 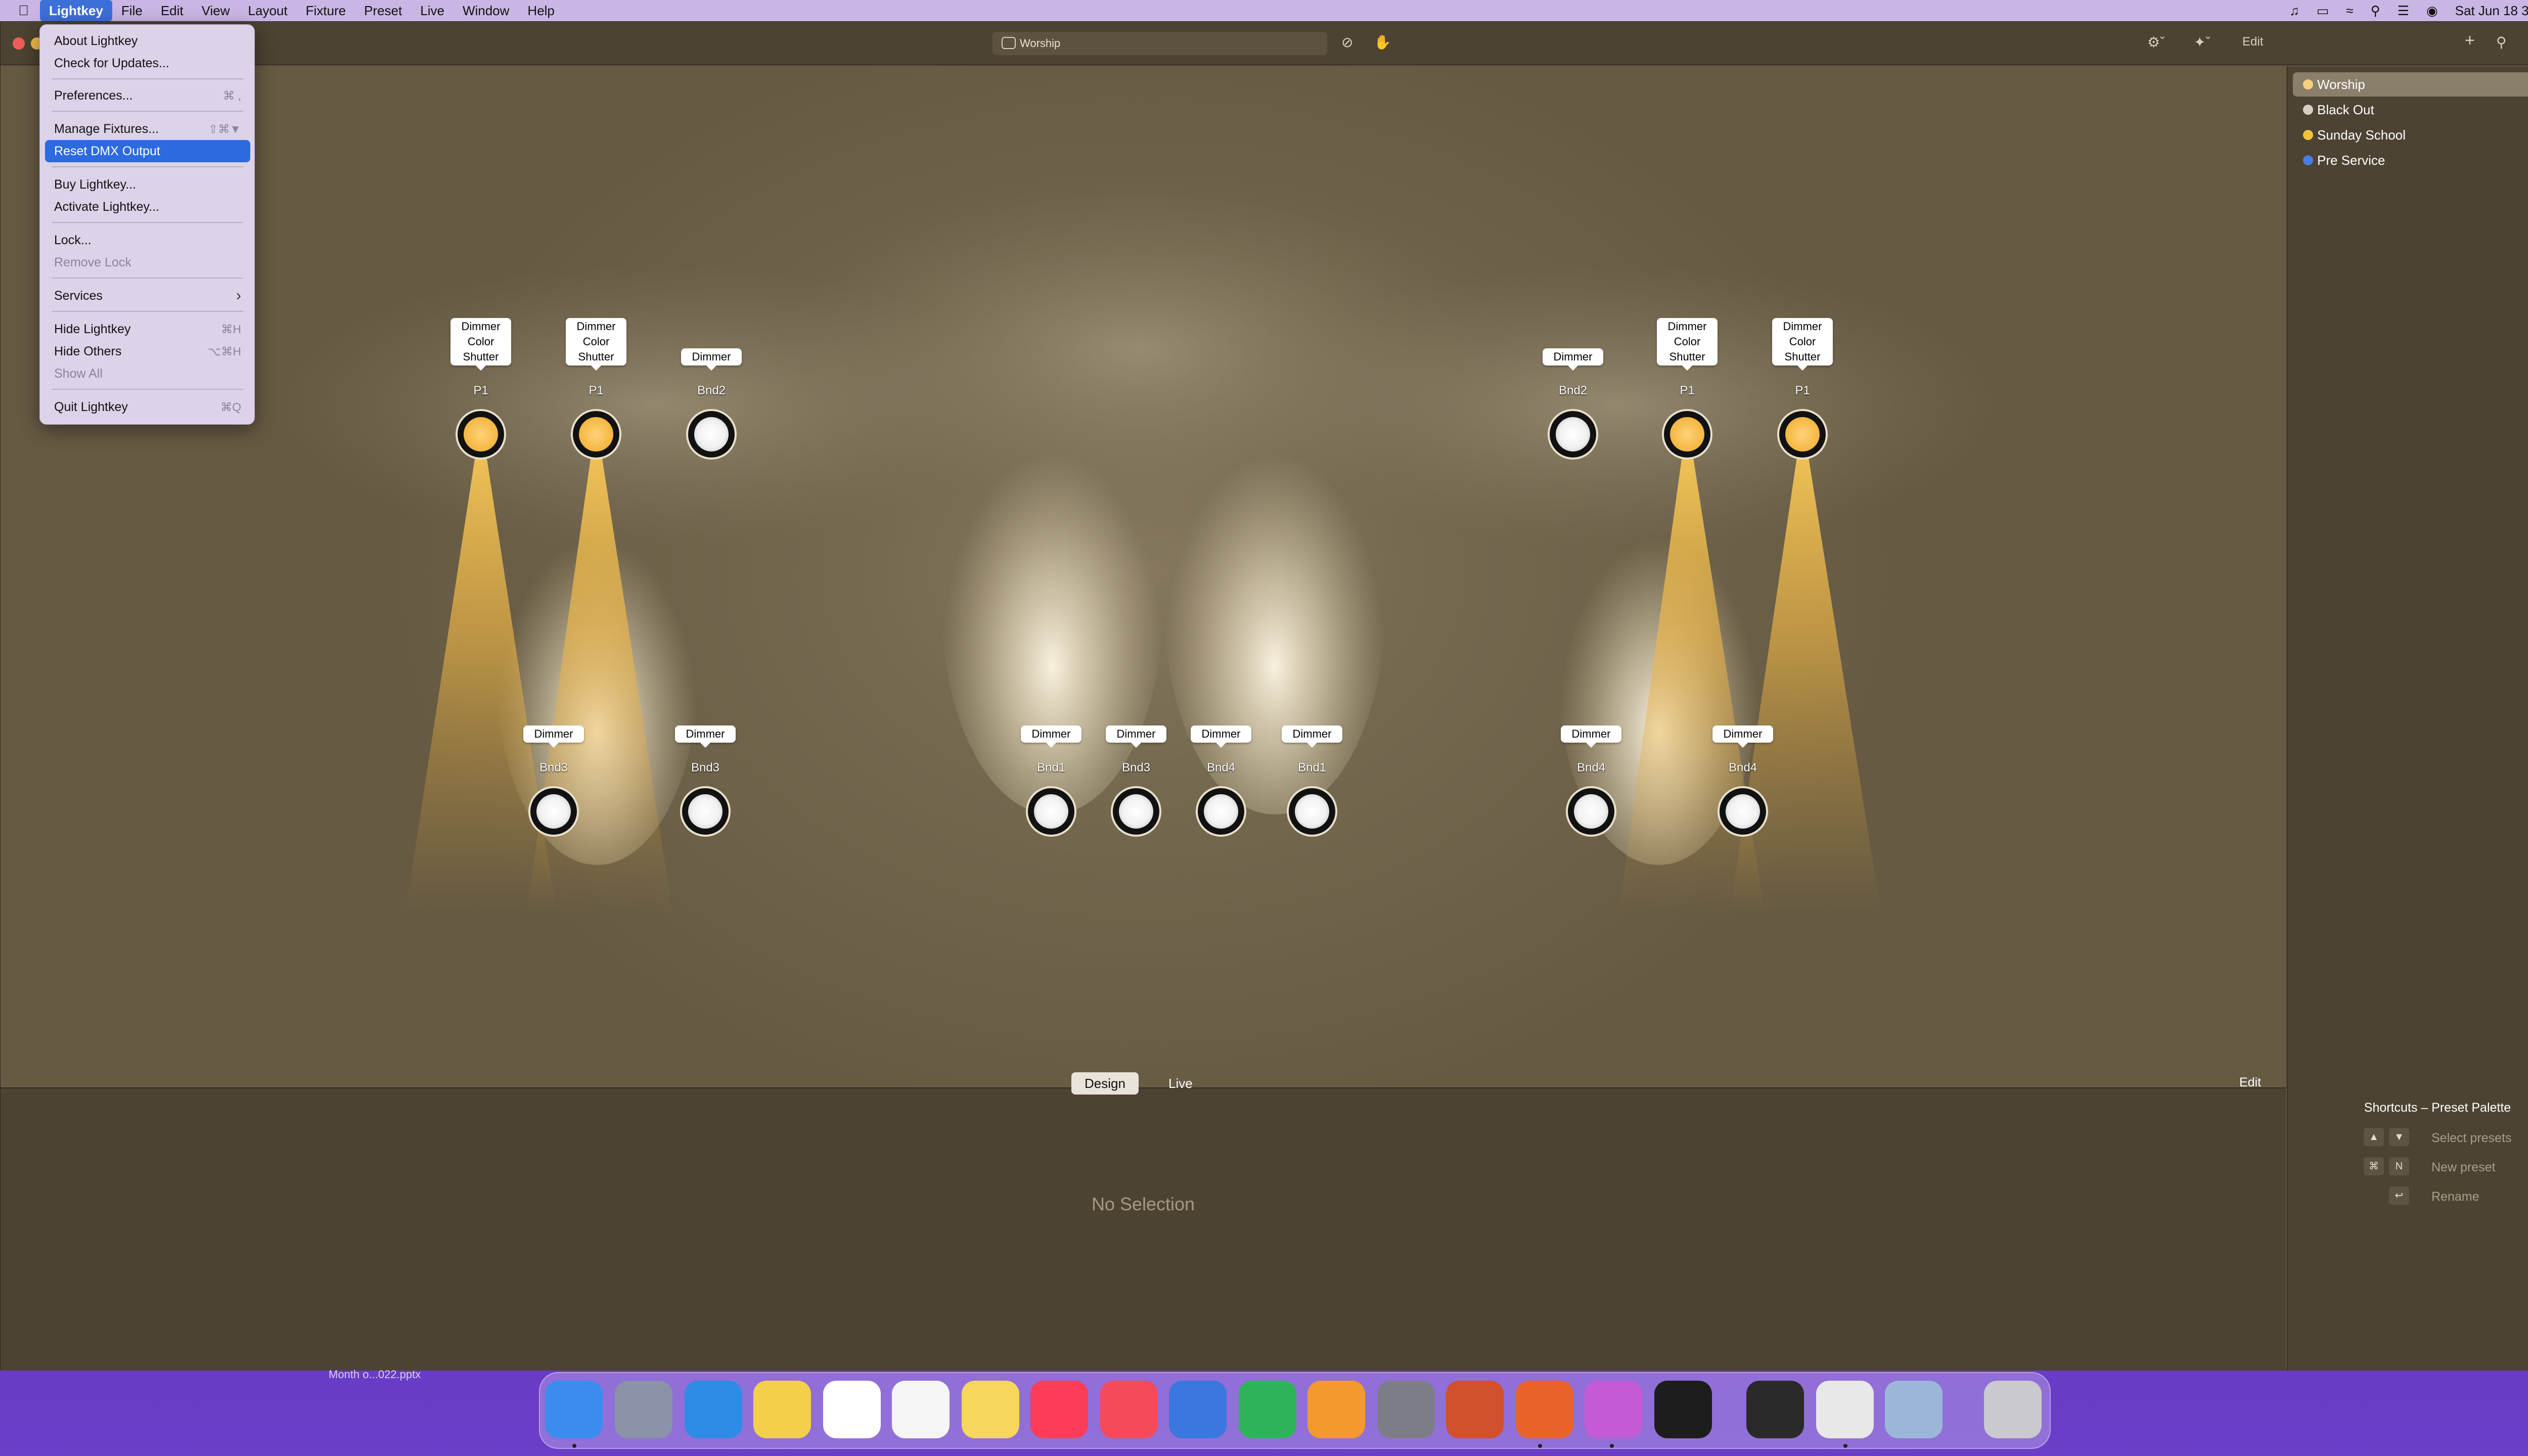 I want to click on music-dock-icon, so click(x=1059, y=1409).